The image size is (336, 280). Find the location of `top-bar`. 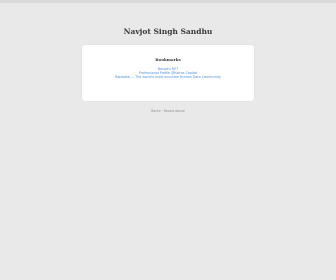

top-bar is located at coordinates (168, 1).